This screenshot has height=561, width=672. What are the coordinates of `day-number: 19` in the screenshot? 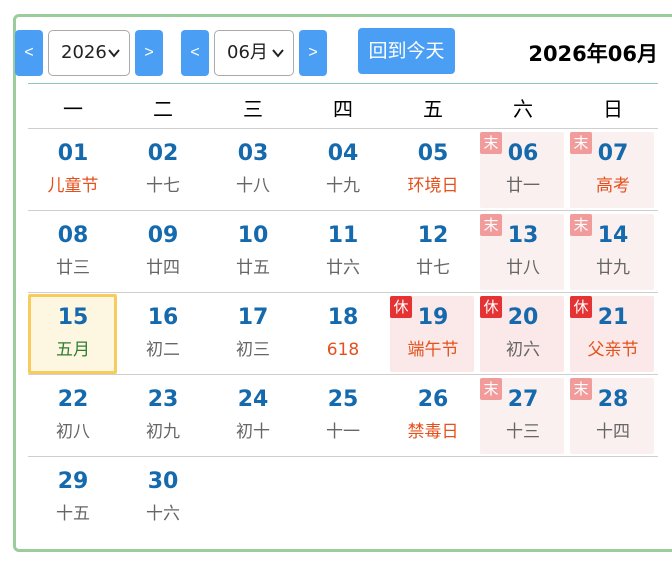 It's located at (433, 317).